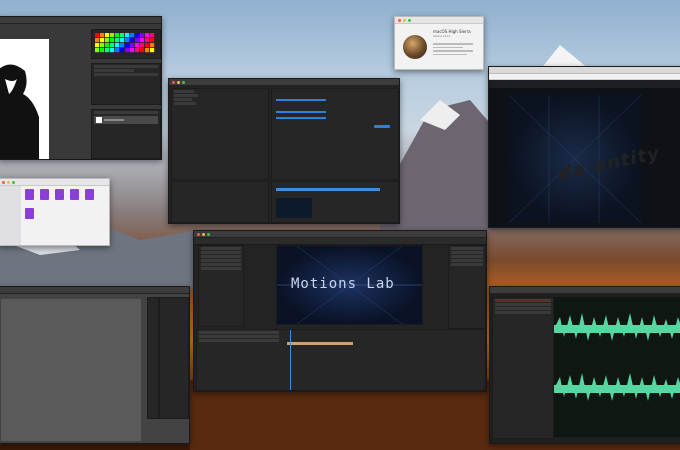  I want to click on ae-toolbar, so click(340, 241).